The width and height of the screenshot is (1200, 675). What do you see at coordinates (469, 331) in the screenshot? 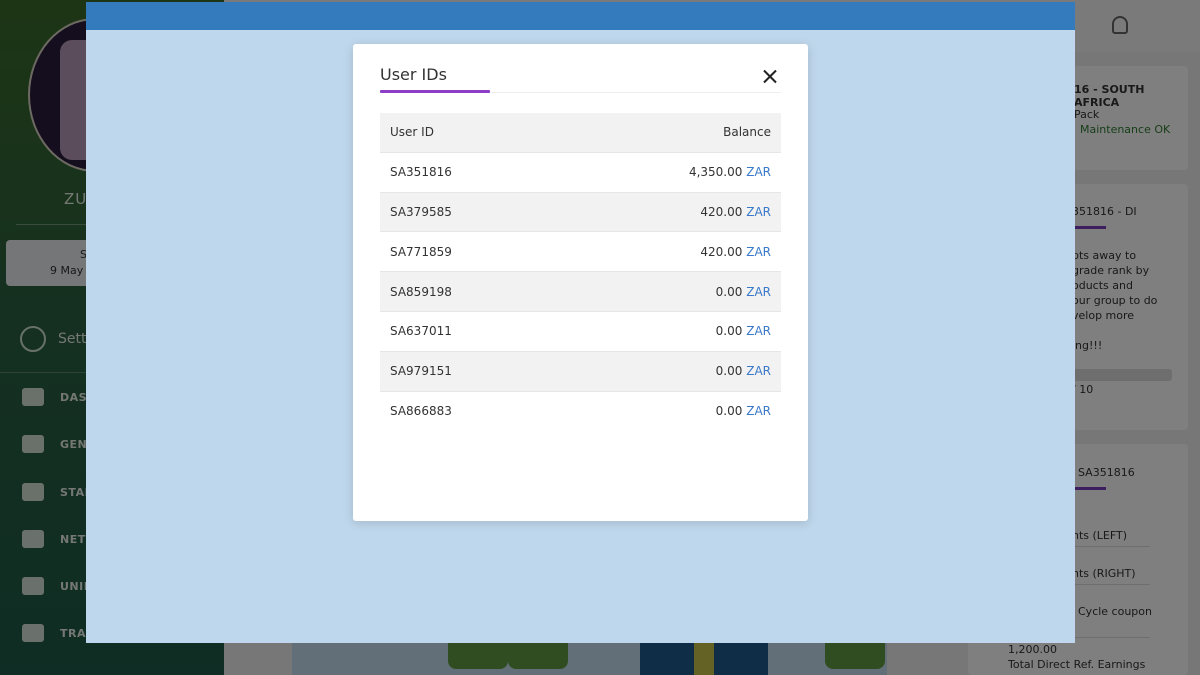
I see `user-id-cell: SA637011` at bounding box center [469, 331].